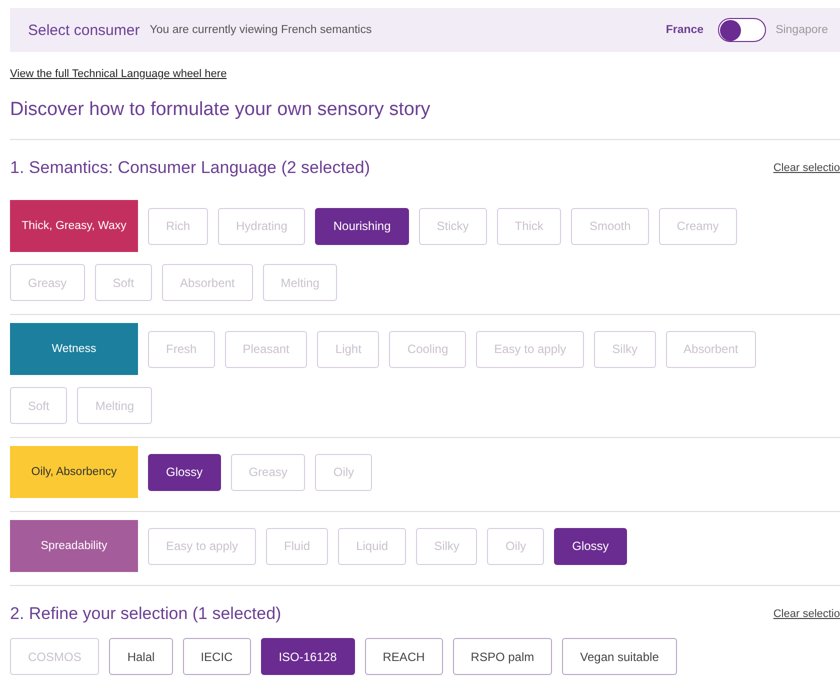 This screenshot has width=840, height=690. What do you see at coordinates (216, 656) in the screenshot?
I see `option-chip: IECIC` at bounding box center [216, 656].